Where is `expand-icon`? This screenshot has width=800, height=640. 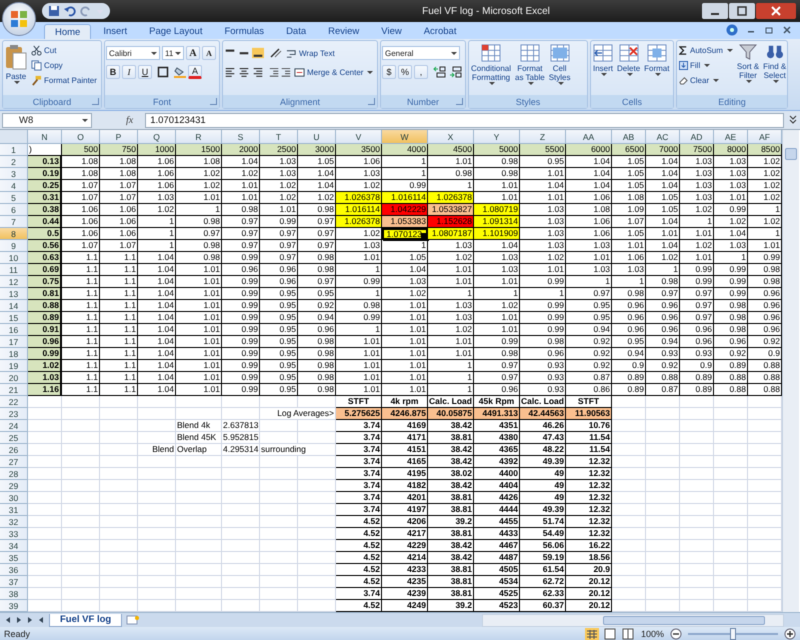
expand-icon is located at coordinates (793, 120).